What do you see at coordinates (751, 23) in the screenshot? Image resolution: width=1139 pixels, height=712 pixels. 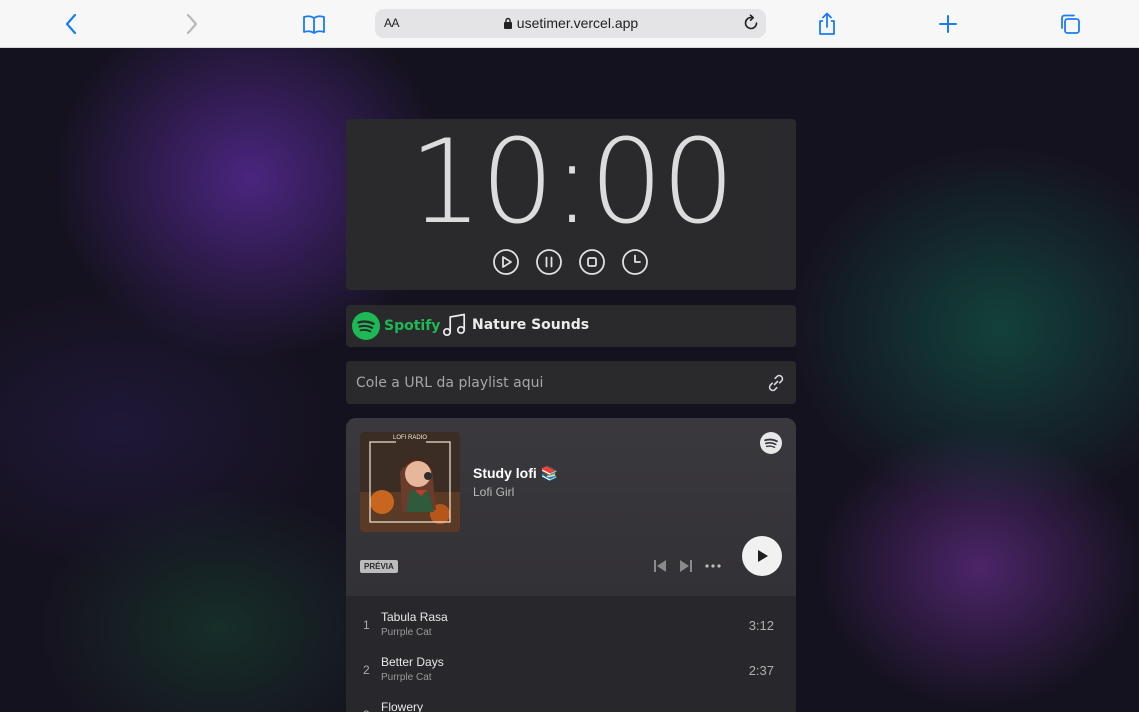 I see `reload-icon` at bounding box center [751, 23].